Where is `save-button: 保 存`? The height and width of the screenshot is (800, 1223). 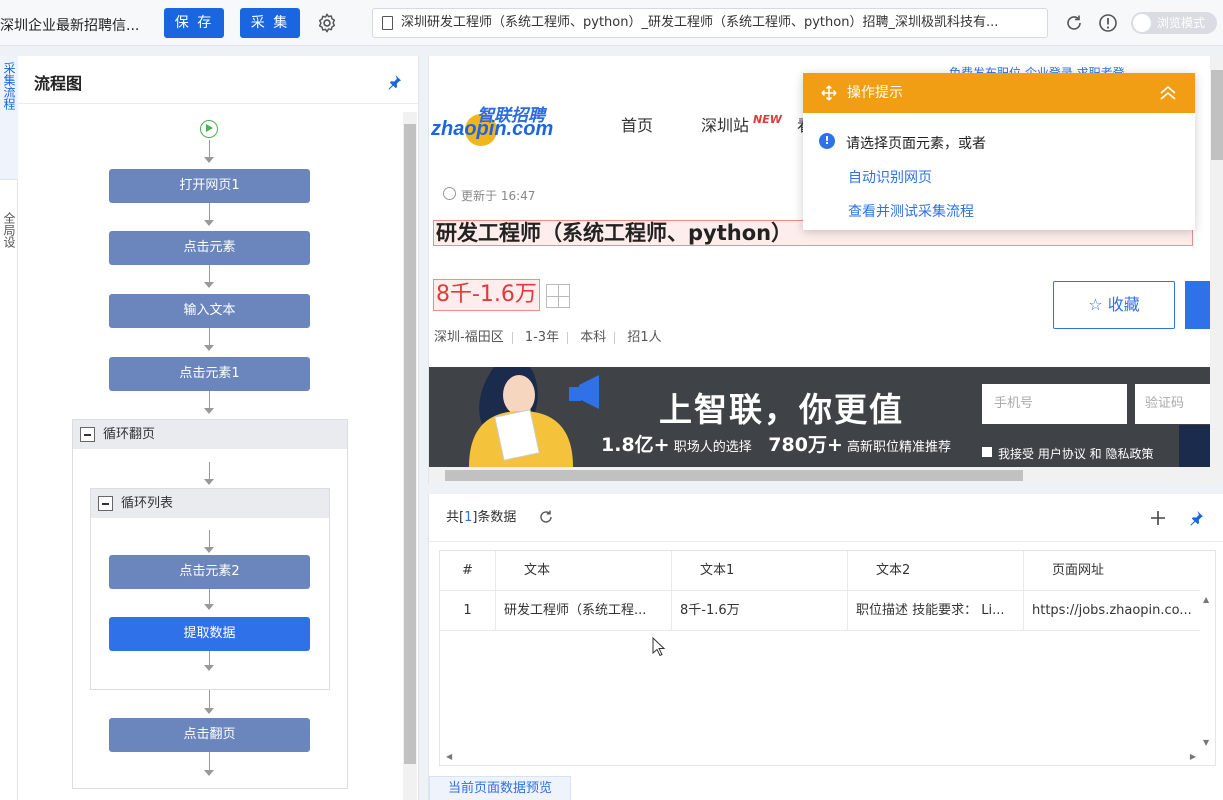
save-button: 保 存 is located at coordinates (194, 23).